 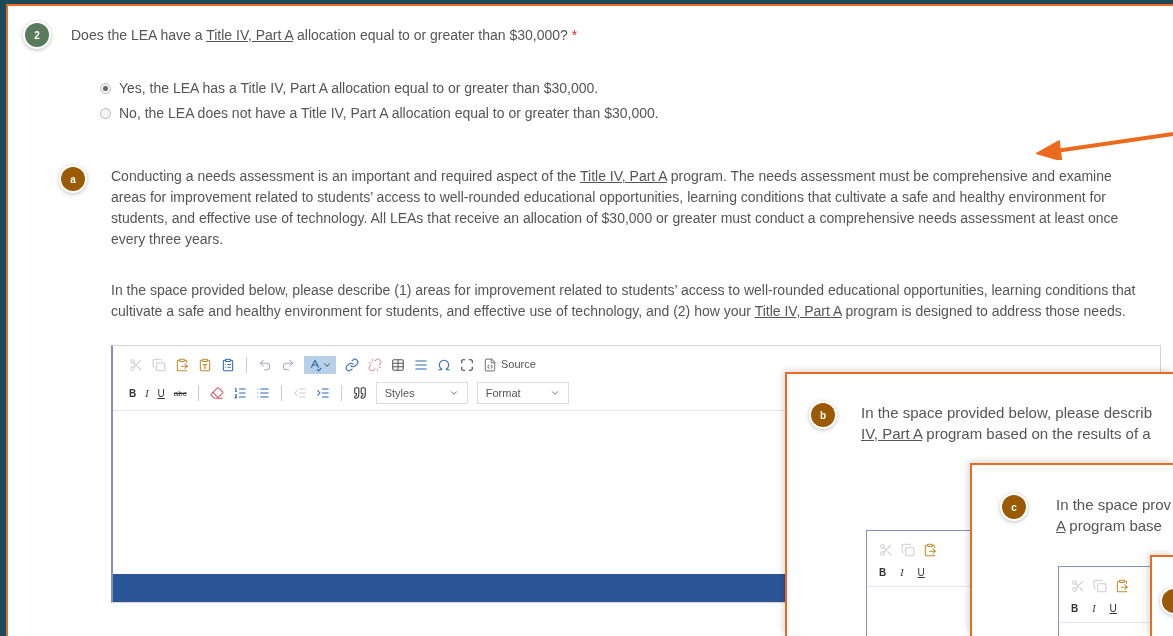 What do you see at coordinates (37, 35) in the screenshot?
I see `step-badge: 2` at bounding box center [37, 35].